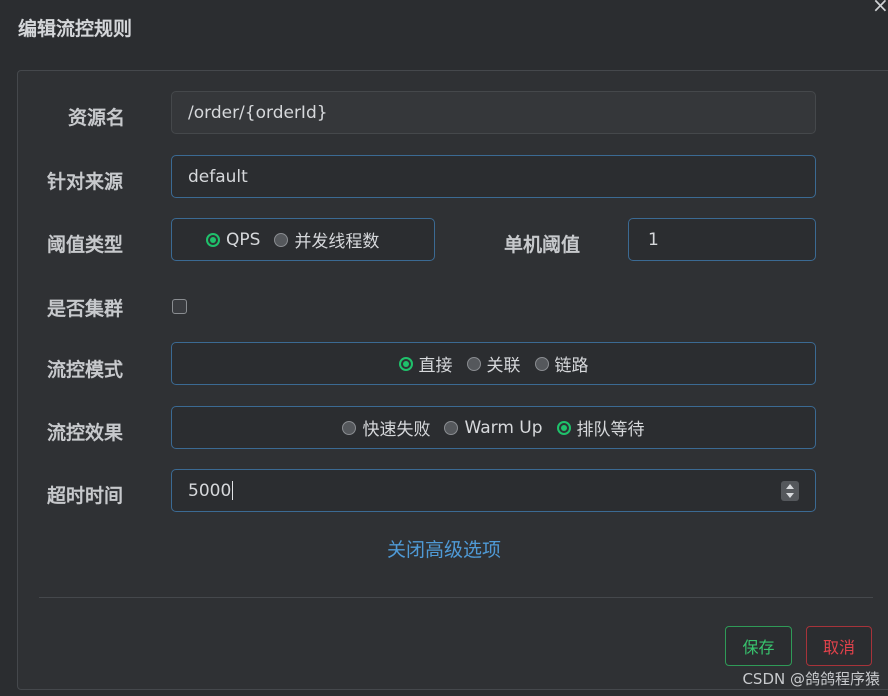 The width and height of the screenshot is (888, 696). Describe the element at coordinates (722, 239) in the screenshot. I see `single-threshold-input: 1` at that location.